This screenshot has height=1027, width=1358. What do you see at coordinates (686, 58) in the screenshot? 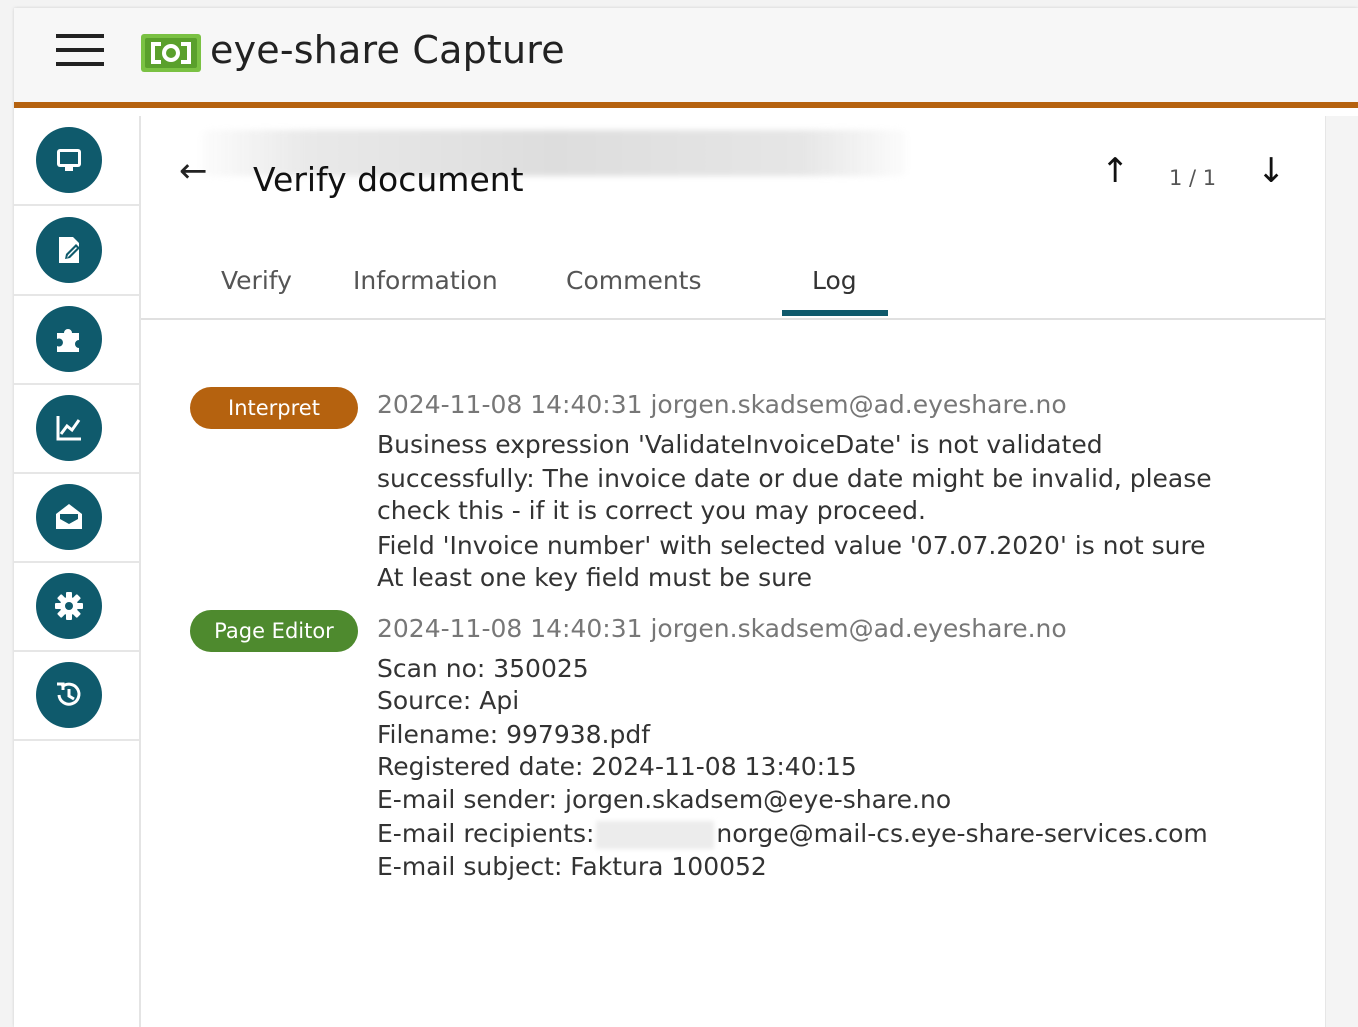
I see `top-bar: eye-share Capture` at bounding box center [686, 58].